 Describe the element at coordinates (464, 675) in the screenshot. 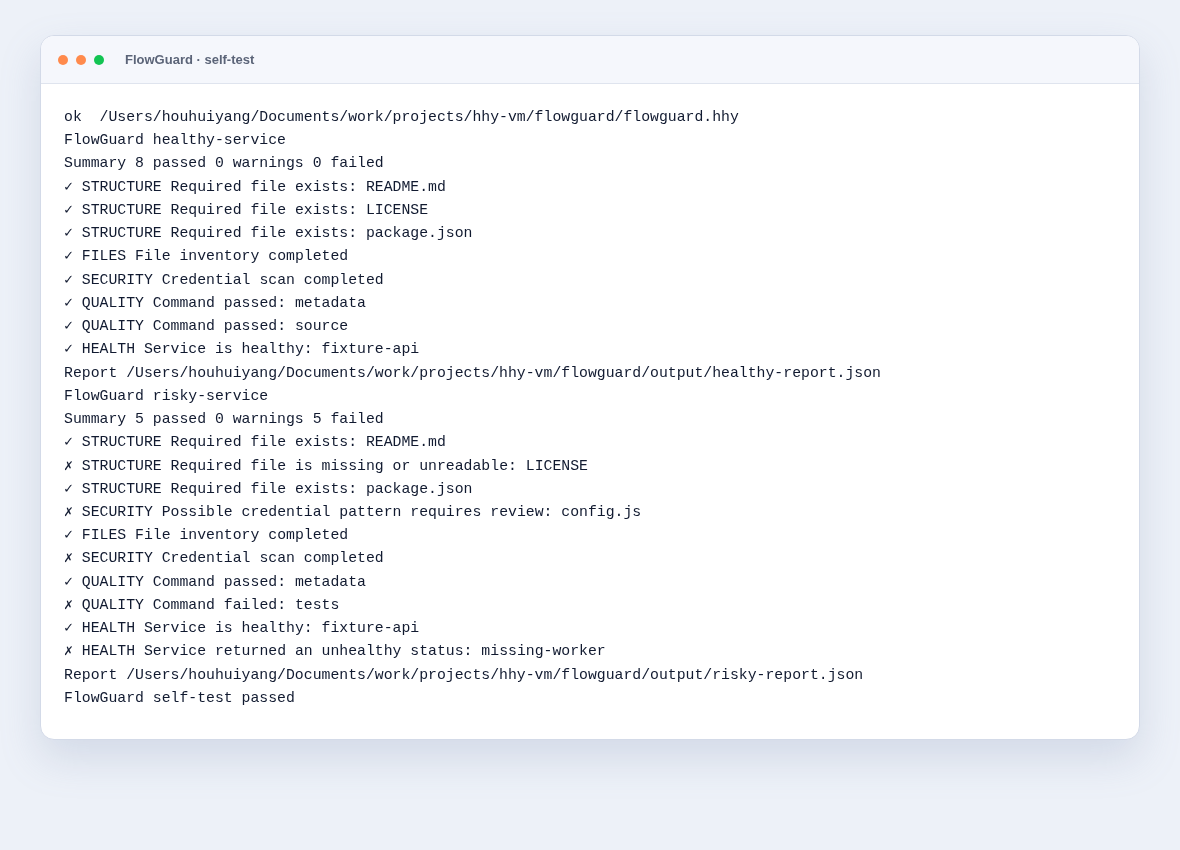

I see `output-line: Report /Users/houhuiyang/Documents/work/projects/hhy-vm/flowguard/output/risky-report.json` at that location.